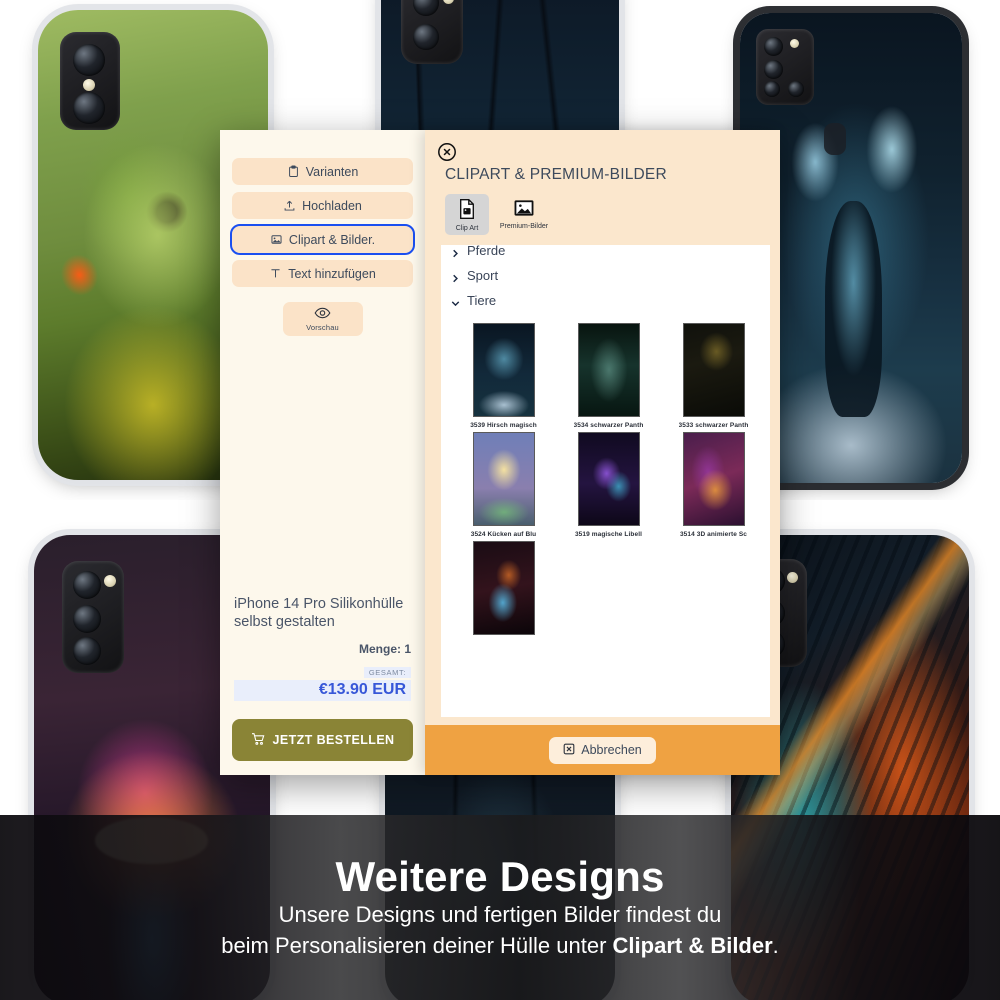  What do you see at coordinates (417, 945) in the screenshot?
I see `banner-line-2-prefix: beim Personalisieren deiner Hülle unter` at bounding box center [417, 945].